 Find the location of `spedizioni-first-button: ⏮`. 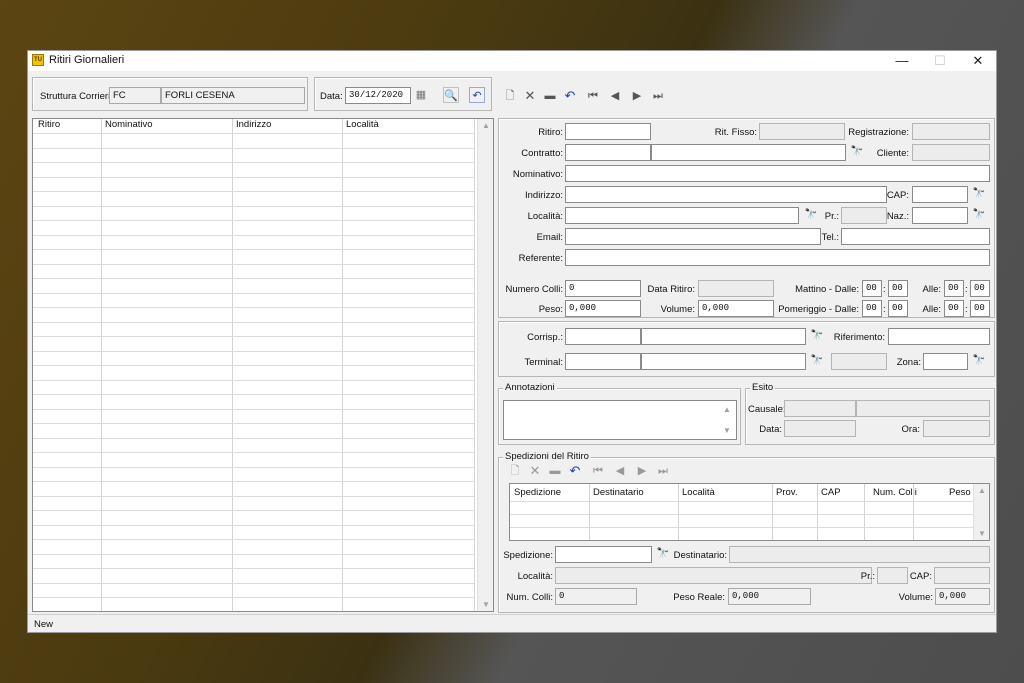

spedizioni-first-button: ⏮ is located at coordinates (598, 471).